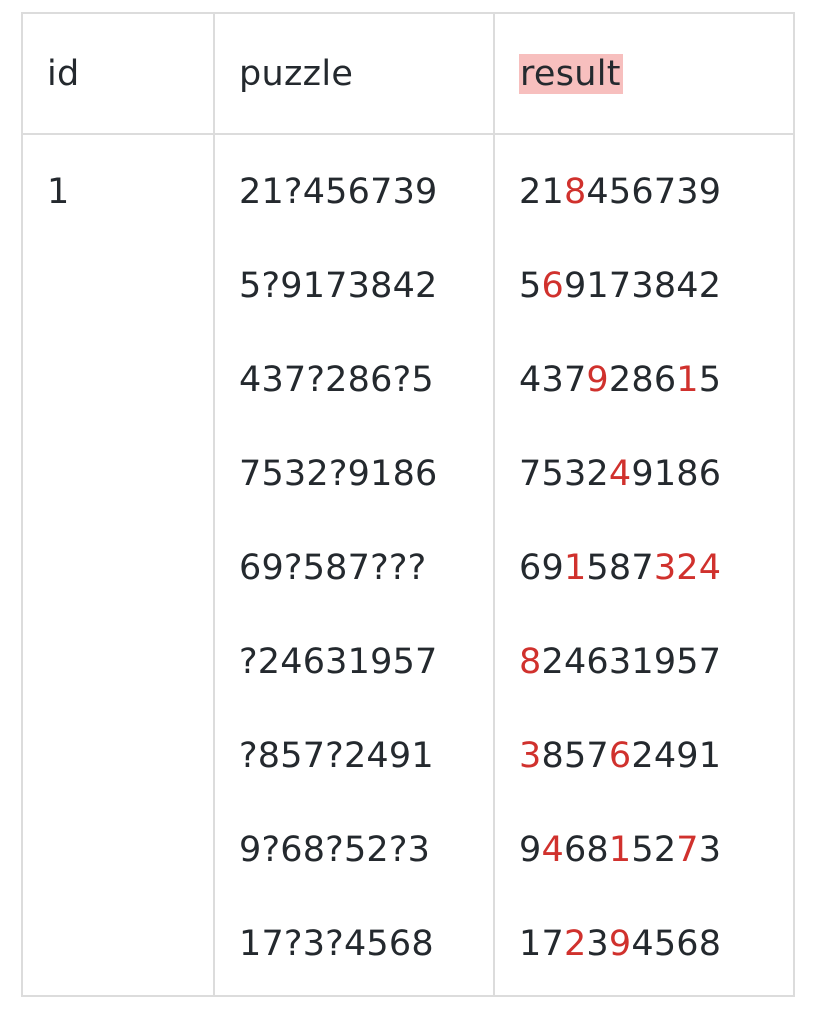 The image size is (820, 1016). I want to click on result-line: 218456739, so click(656, 192).